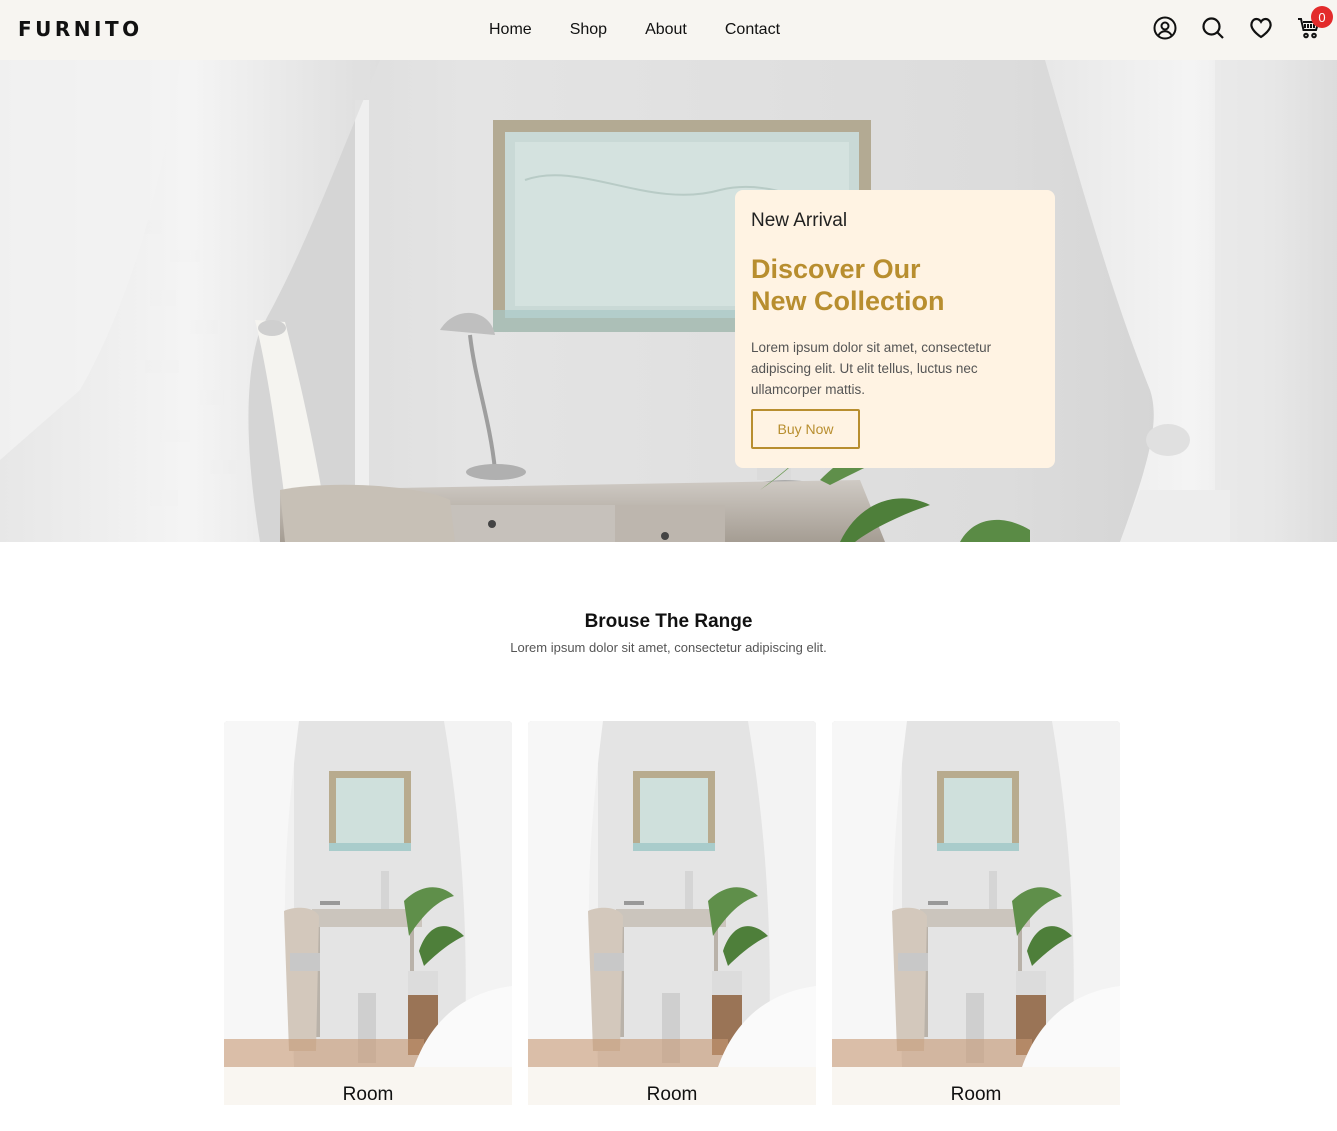 This screenshot has height=1131, width=1337. I want to click on nav-about-link: About, so click(666, 30).